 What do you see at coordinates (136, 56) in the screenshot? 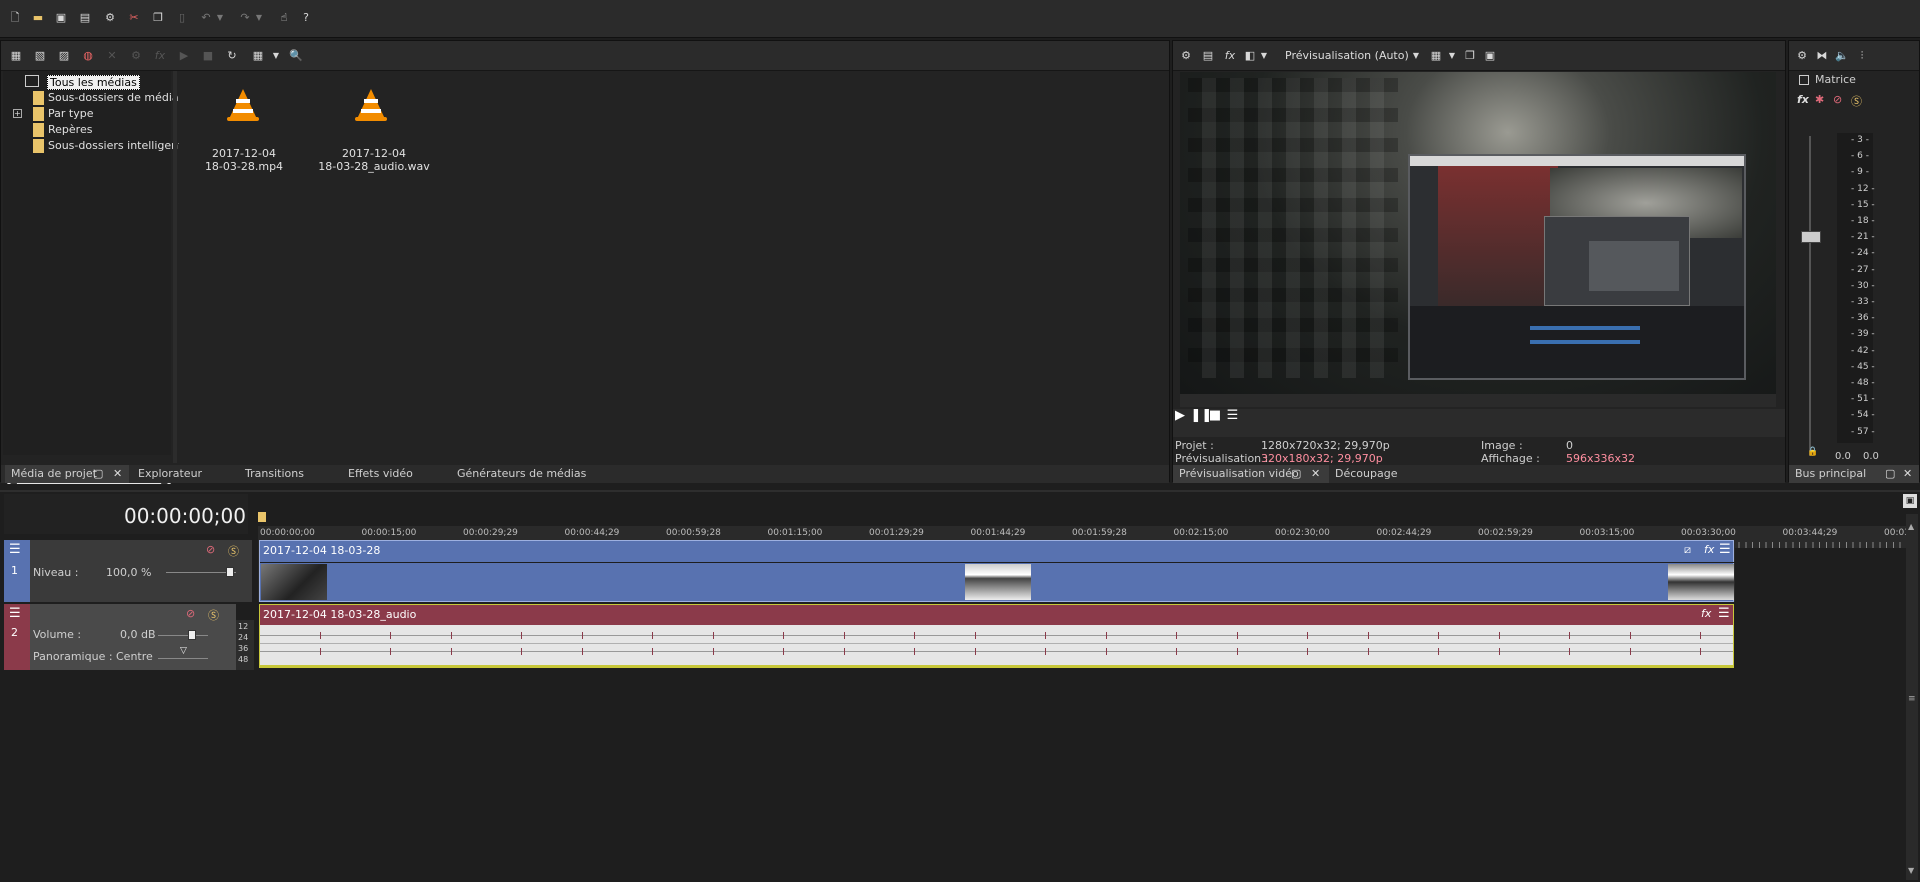
I see `media-properties-icon: ⚙` at bounding box center [136, 56].